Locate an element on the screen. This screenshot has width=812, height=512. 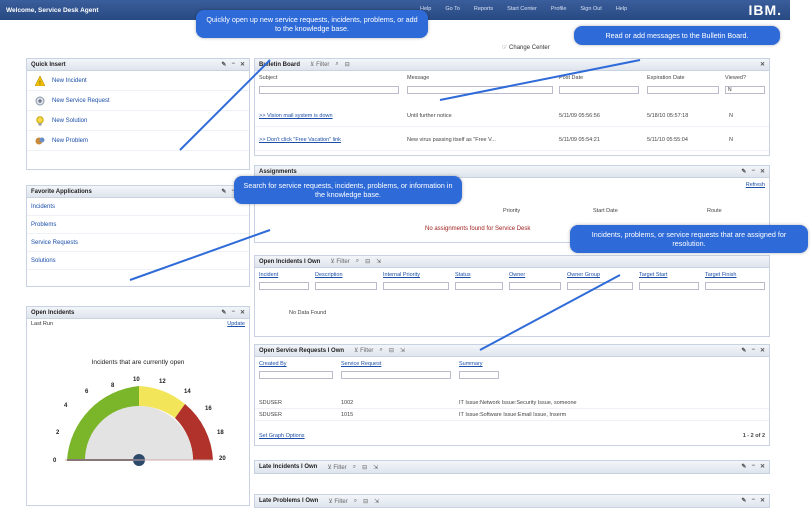
column-header: Incident is located at coordinates (268, 275).